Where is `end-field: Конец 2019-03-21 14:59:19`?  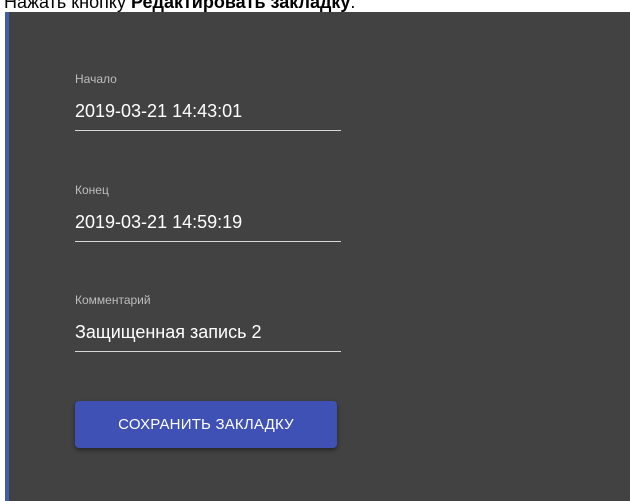
end-field: Конец 2019-03-21 14:59:19 is located at coordinates (208, 212).